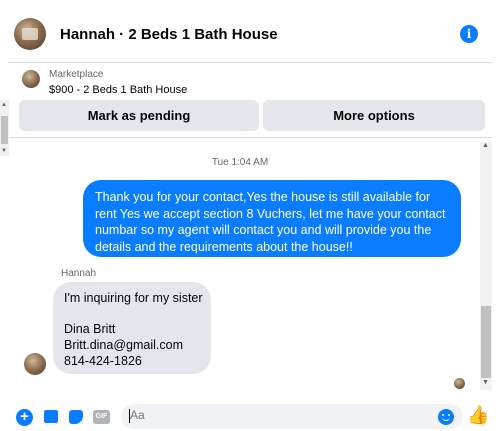 The width and height of the screenshot is (500, 431). What do you see at coordinates (123, 345) in the screenshot?
I see `message-line: Britt.dina@gmail.com` at bounding box center [123, 345].